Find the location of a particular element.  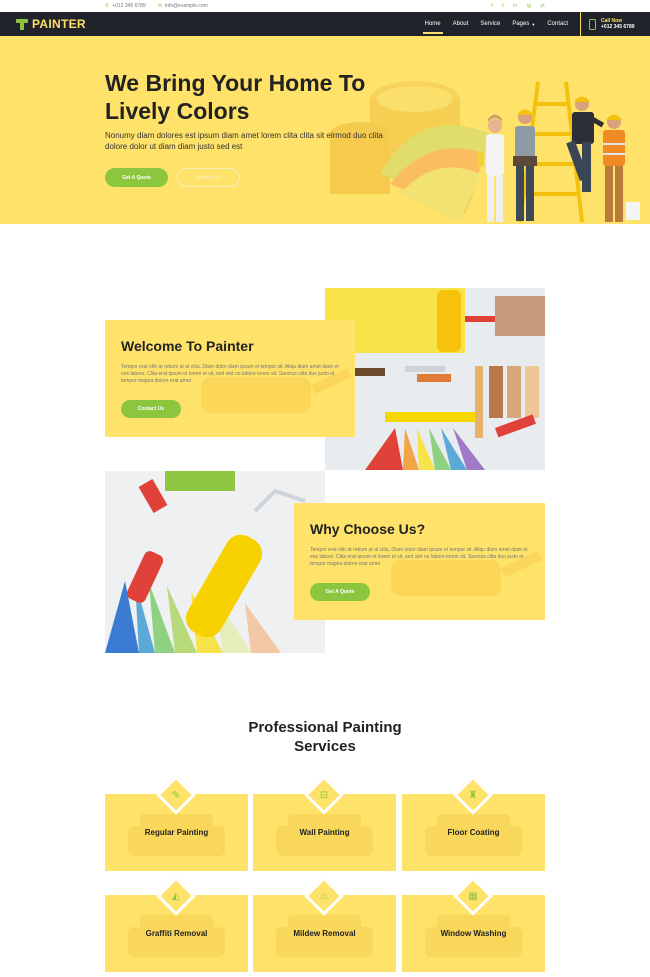

paint-roller-image is located at coordinates (215, 562).